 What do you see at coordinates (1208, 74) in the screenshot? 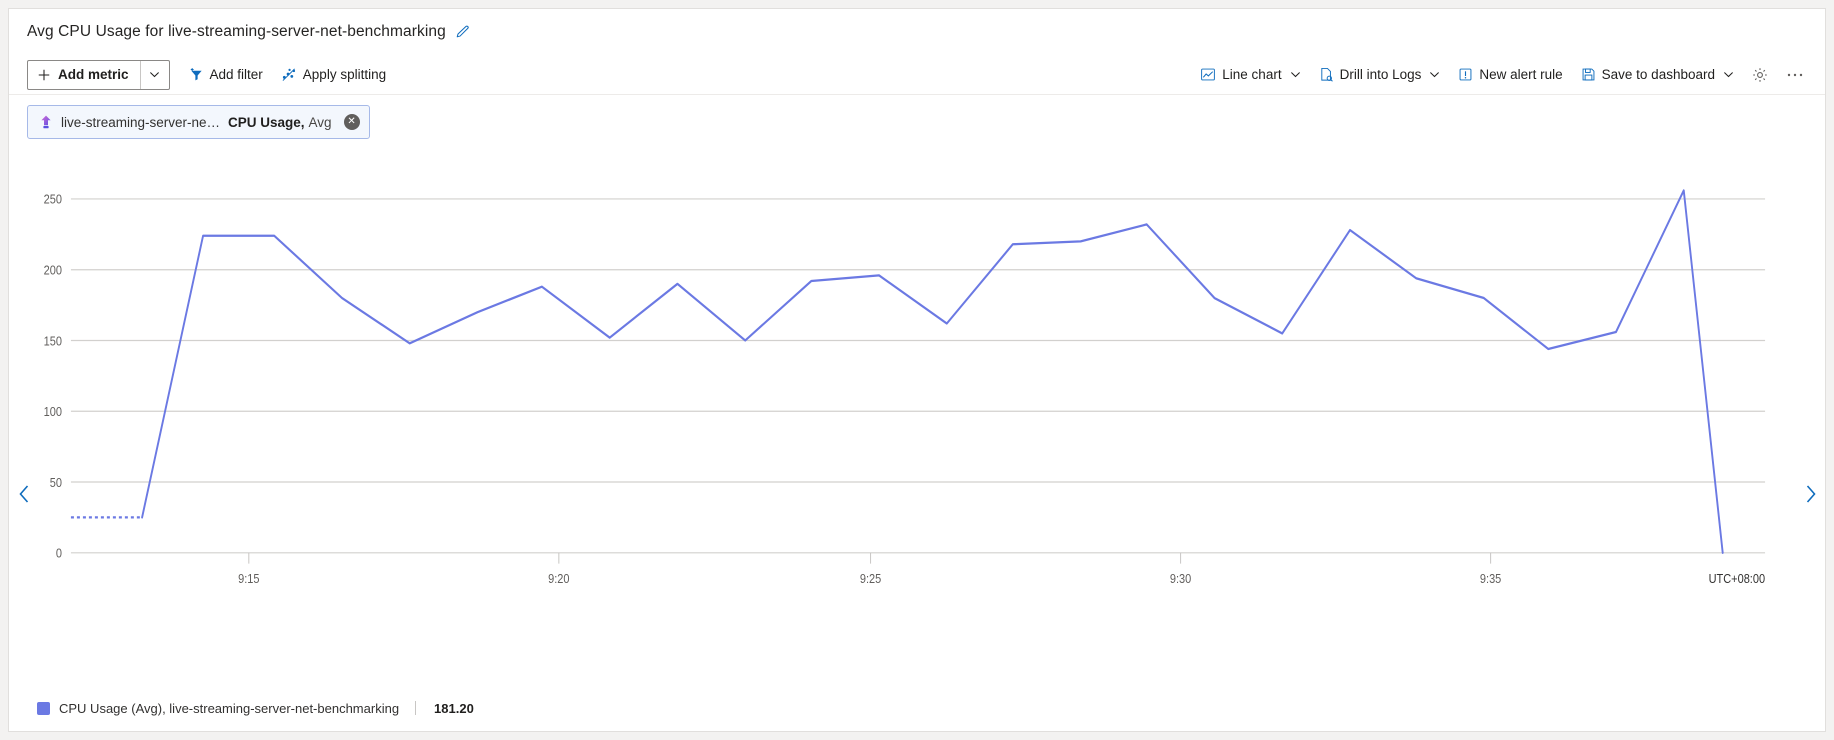
I see `line-chart-icon` at bounding box center [1208, 74].